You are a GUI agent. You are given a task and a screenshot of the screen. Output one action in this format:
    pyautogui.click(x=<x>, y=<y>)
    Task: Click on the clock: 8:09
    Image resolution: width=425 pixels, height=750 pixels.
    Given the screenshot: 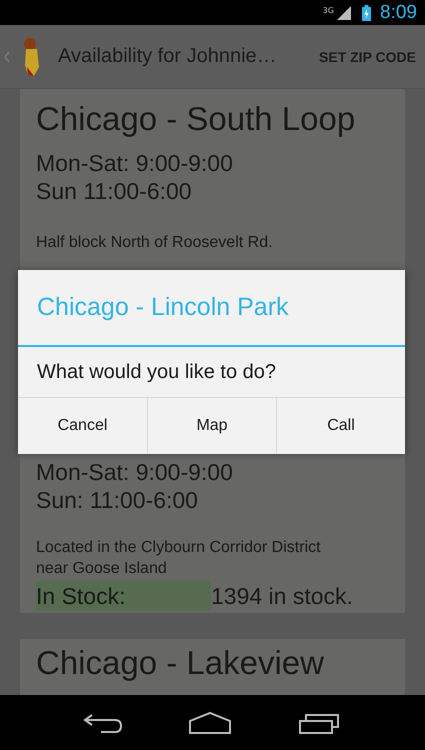 What is the action you would take?
    pyautogui.click(x=398, y=13)
    